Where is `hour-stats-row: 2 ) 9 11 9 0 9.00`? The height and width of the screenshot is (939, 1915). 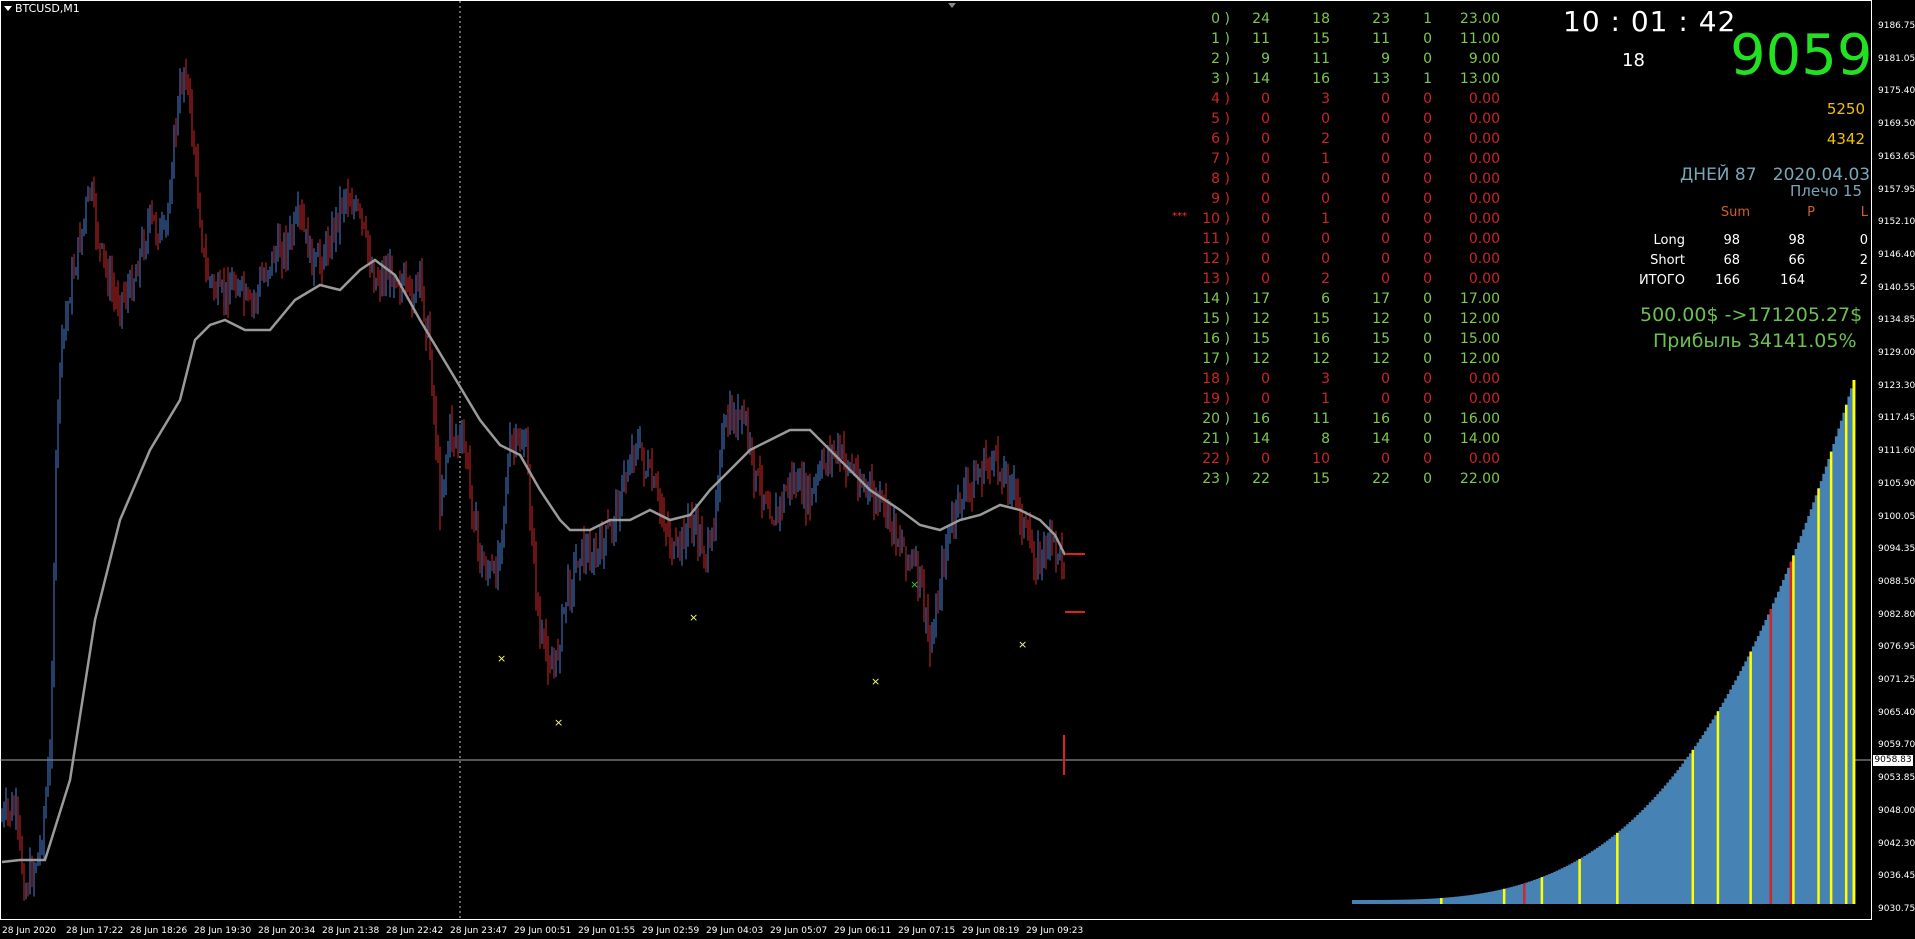 hour-stats-row: 2 ) 9 11 9 0 9.00 is located at coordinates (1335, 61).